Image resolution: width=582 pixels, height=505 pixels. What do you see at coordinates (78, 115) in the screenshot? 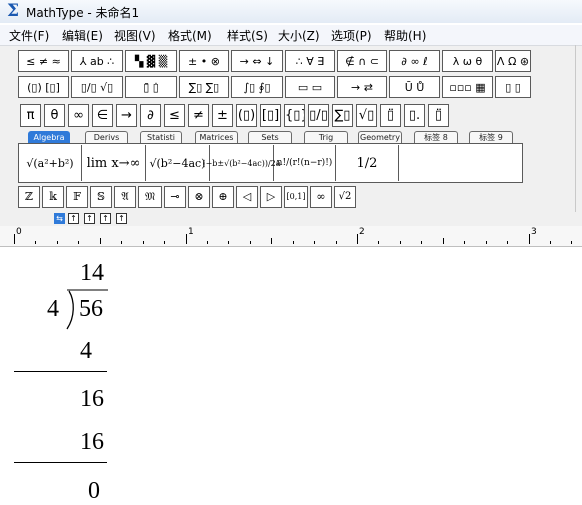
I see `infinity-symbol-button: ∞` at bounding box center [78, 115].